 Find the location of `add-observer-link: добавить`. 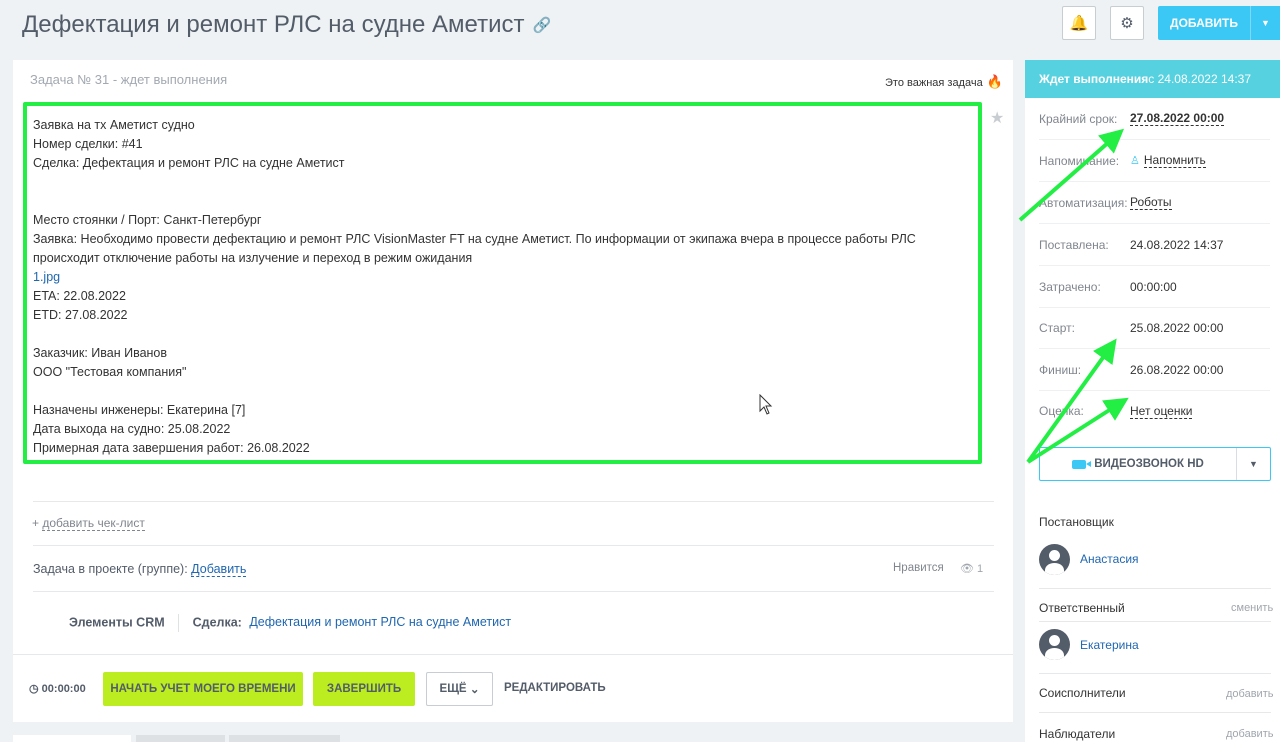

add-observer-link: добавить is located at coordinates (1249, 734).